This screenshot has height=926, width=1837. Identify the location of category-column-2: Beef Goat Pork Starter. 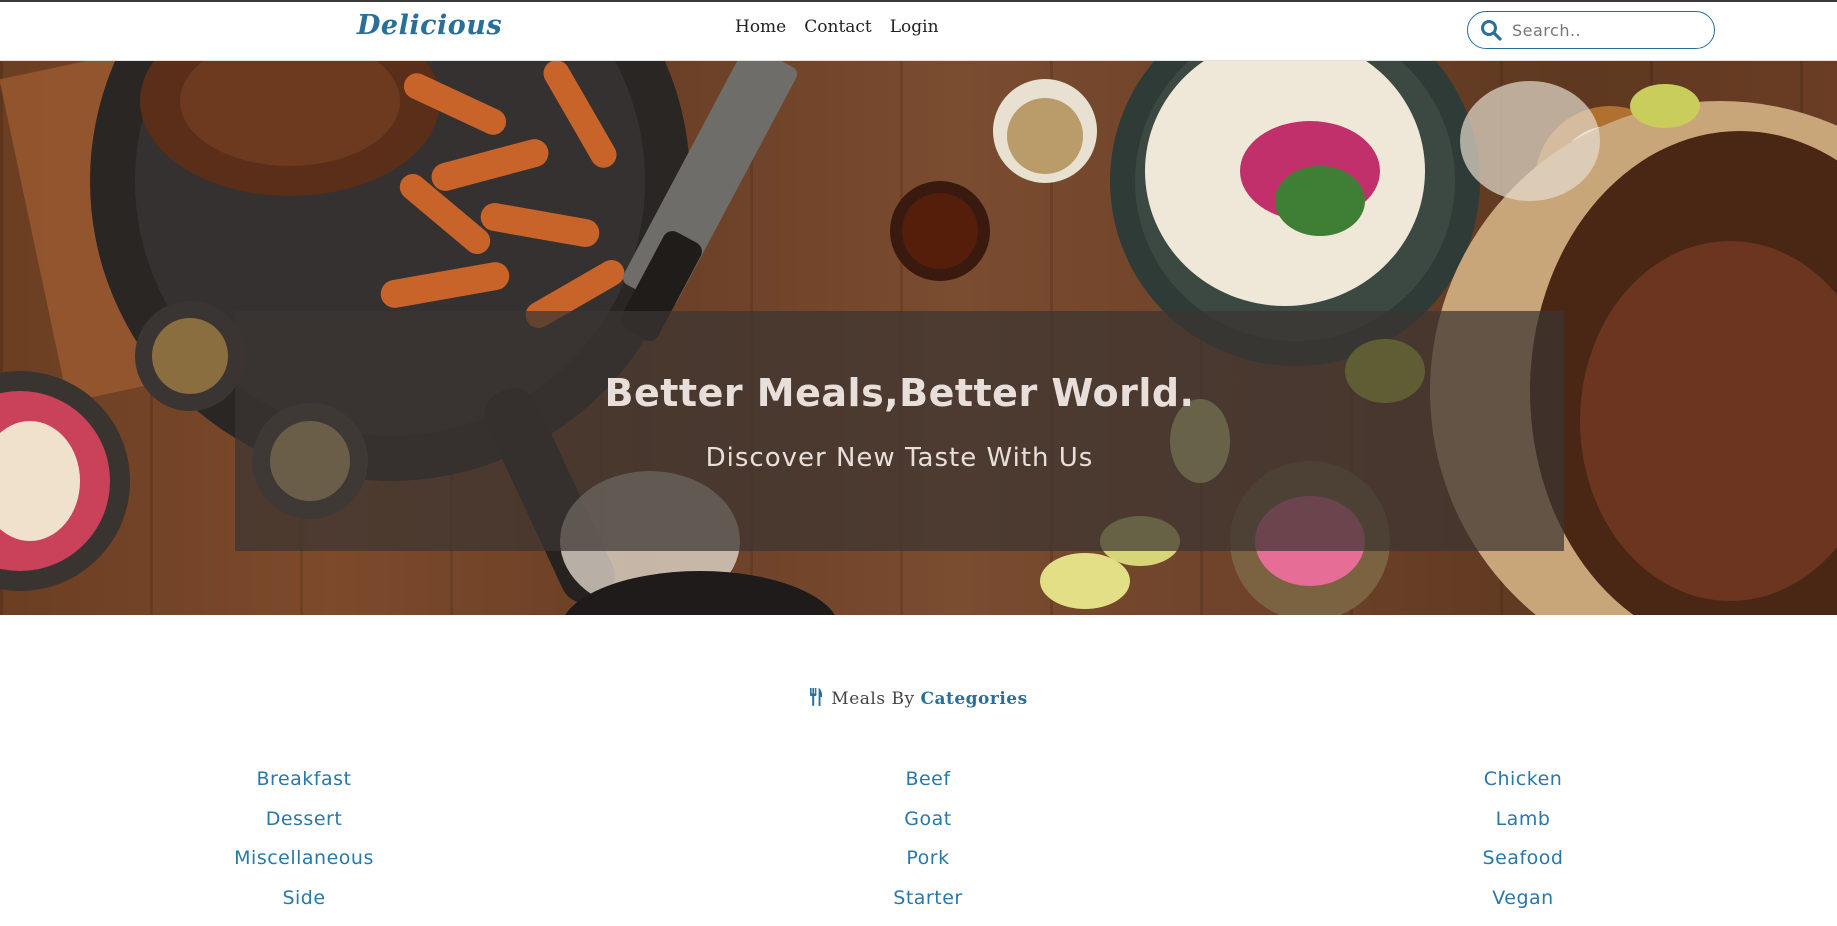
(928, 847).